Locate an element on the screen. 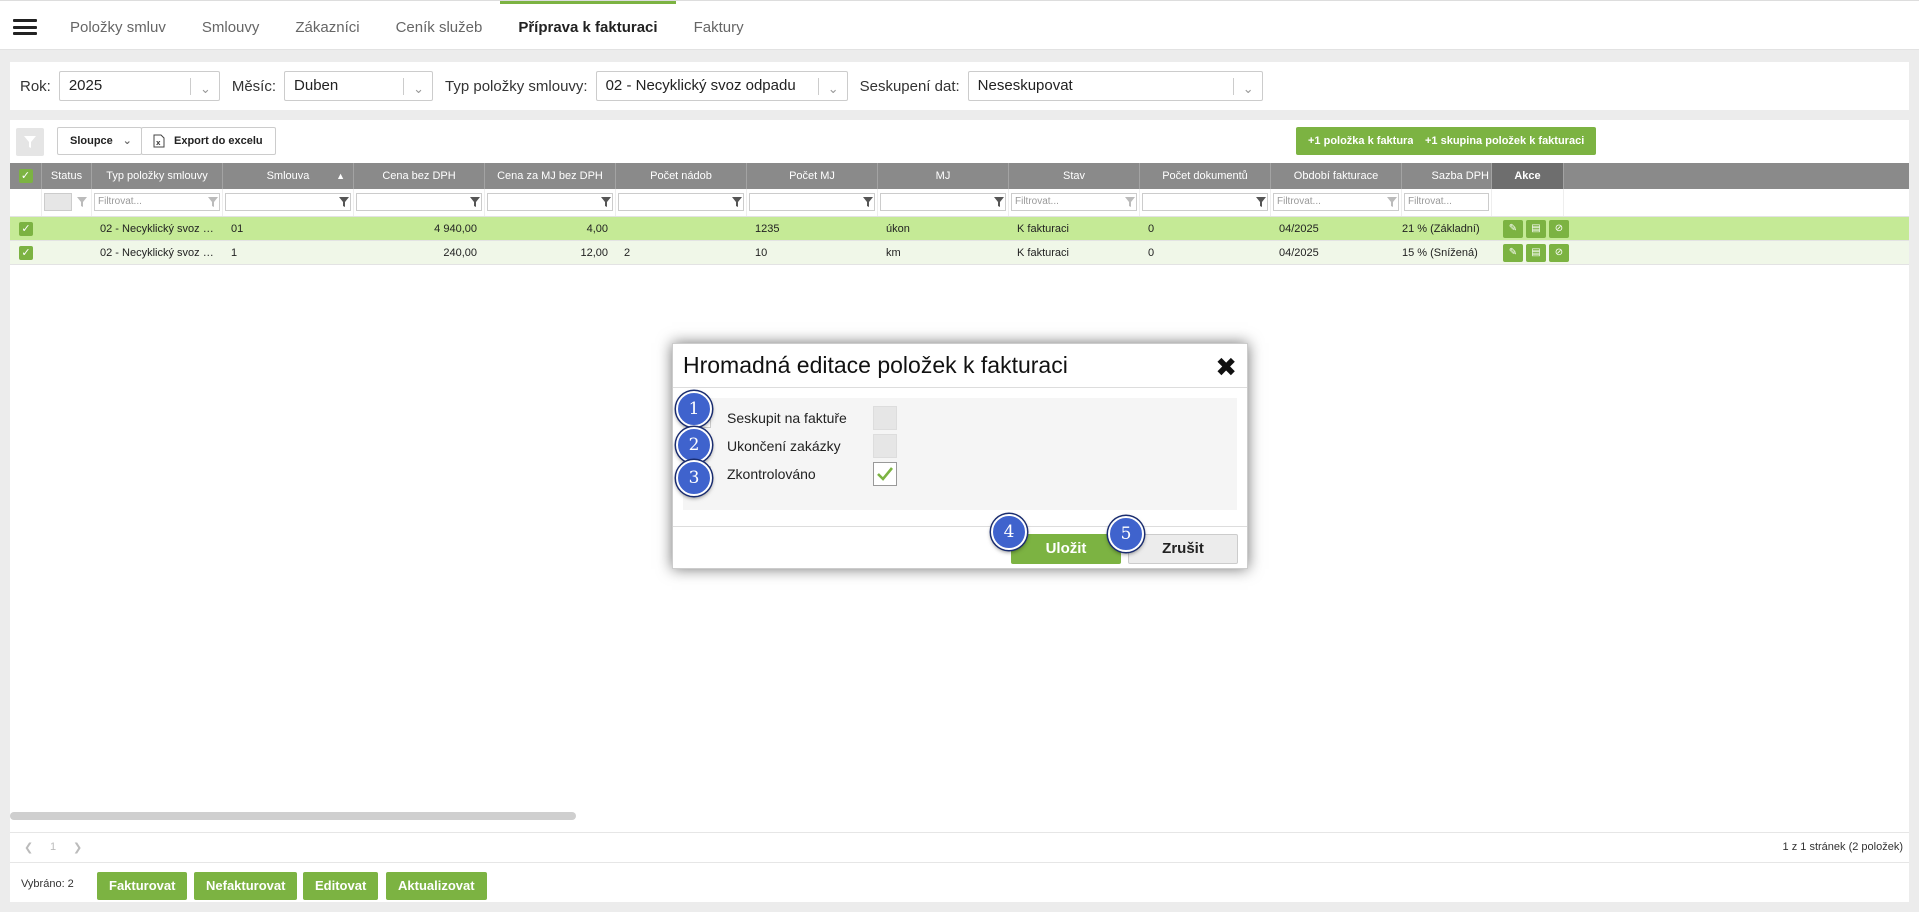 This screenshot has height=912, width=1919. header-state: Stav is located at coordinates (1074, 176).